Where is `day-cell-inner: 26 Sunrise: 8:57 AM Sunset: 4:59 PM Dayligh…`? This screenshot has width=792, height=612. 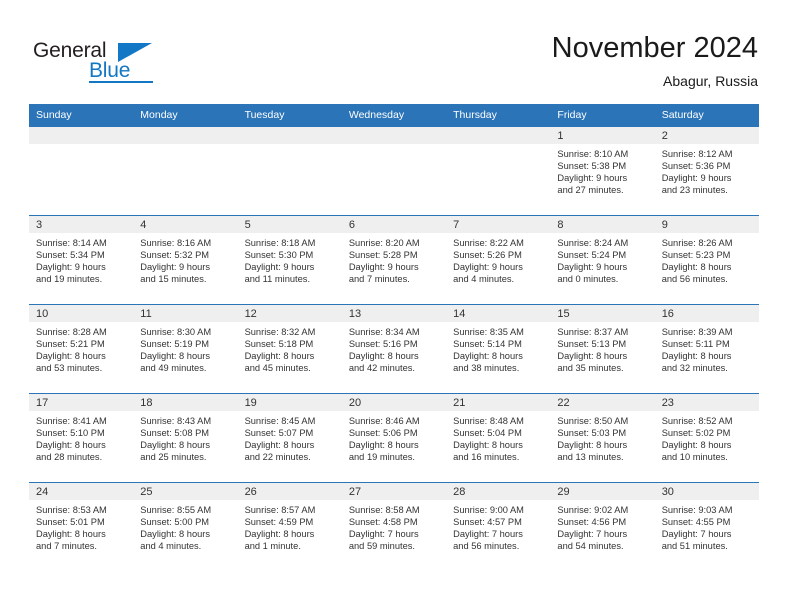
day-cell-inner: 26 Sunrise: 8:57 AM Sunset: 4:59 PM Dayligh… is located at coordinates (289, 527).